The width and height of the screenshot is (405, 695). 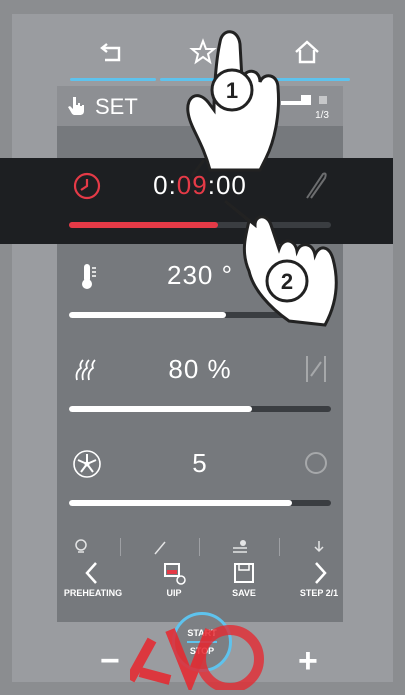 What do you see at coordinates (110, 661) in the screenshot?
I see `minus-button: −` at bounding box center [110, 661].